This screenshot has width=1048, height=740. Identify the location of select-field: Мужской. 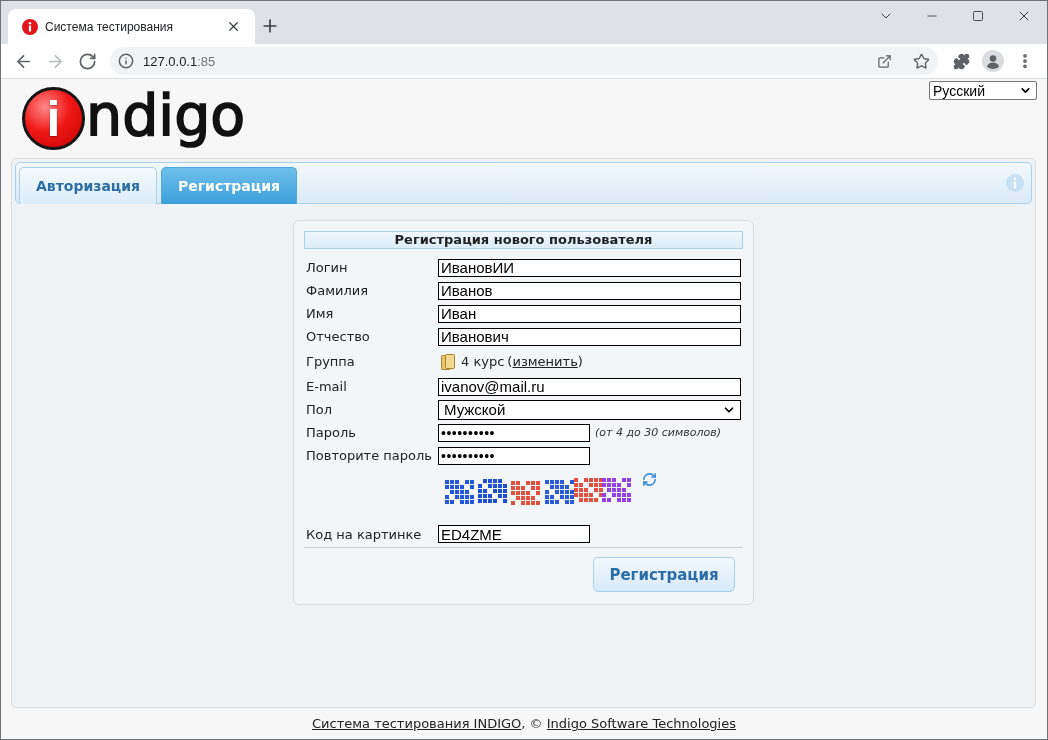
(589, 409).